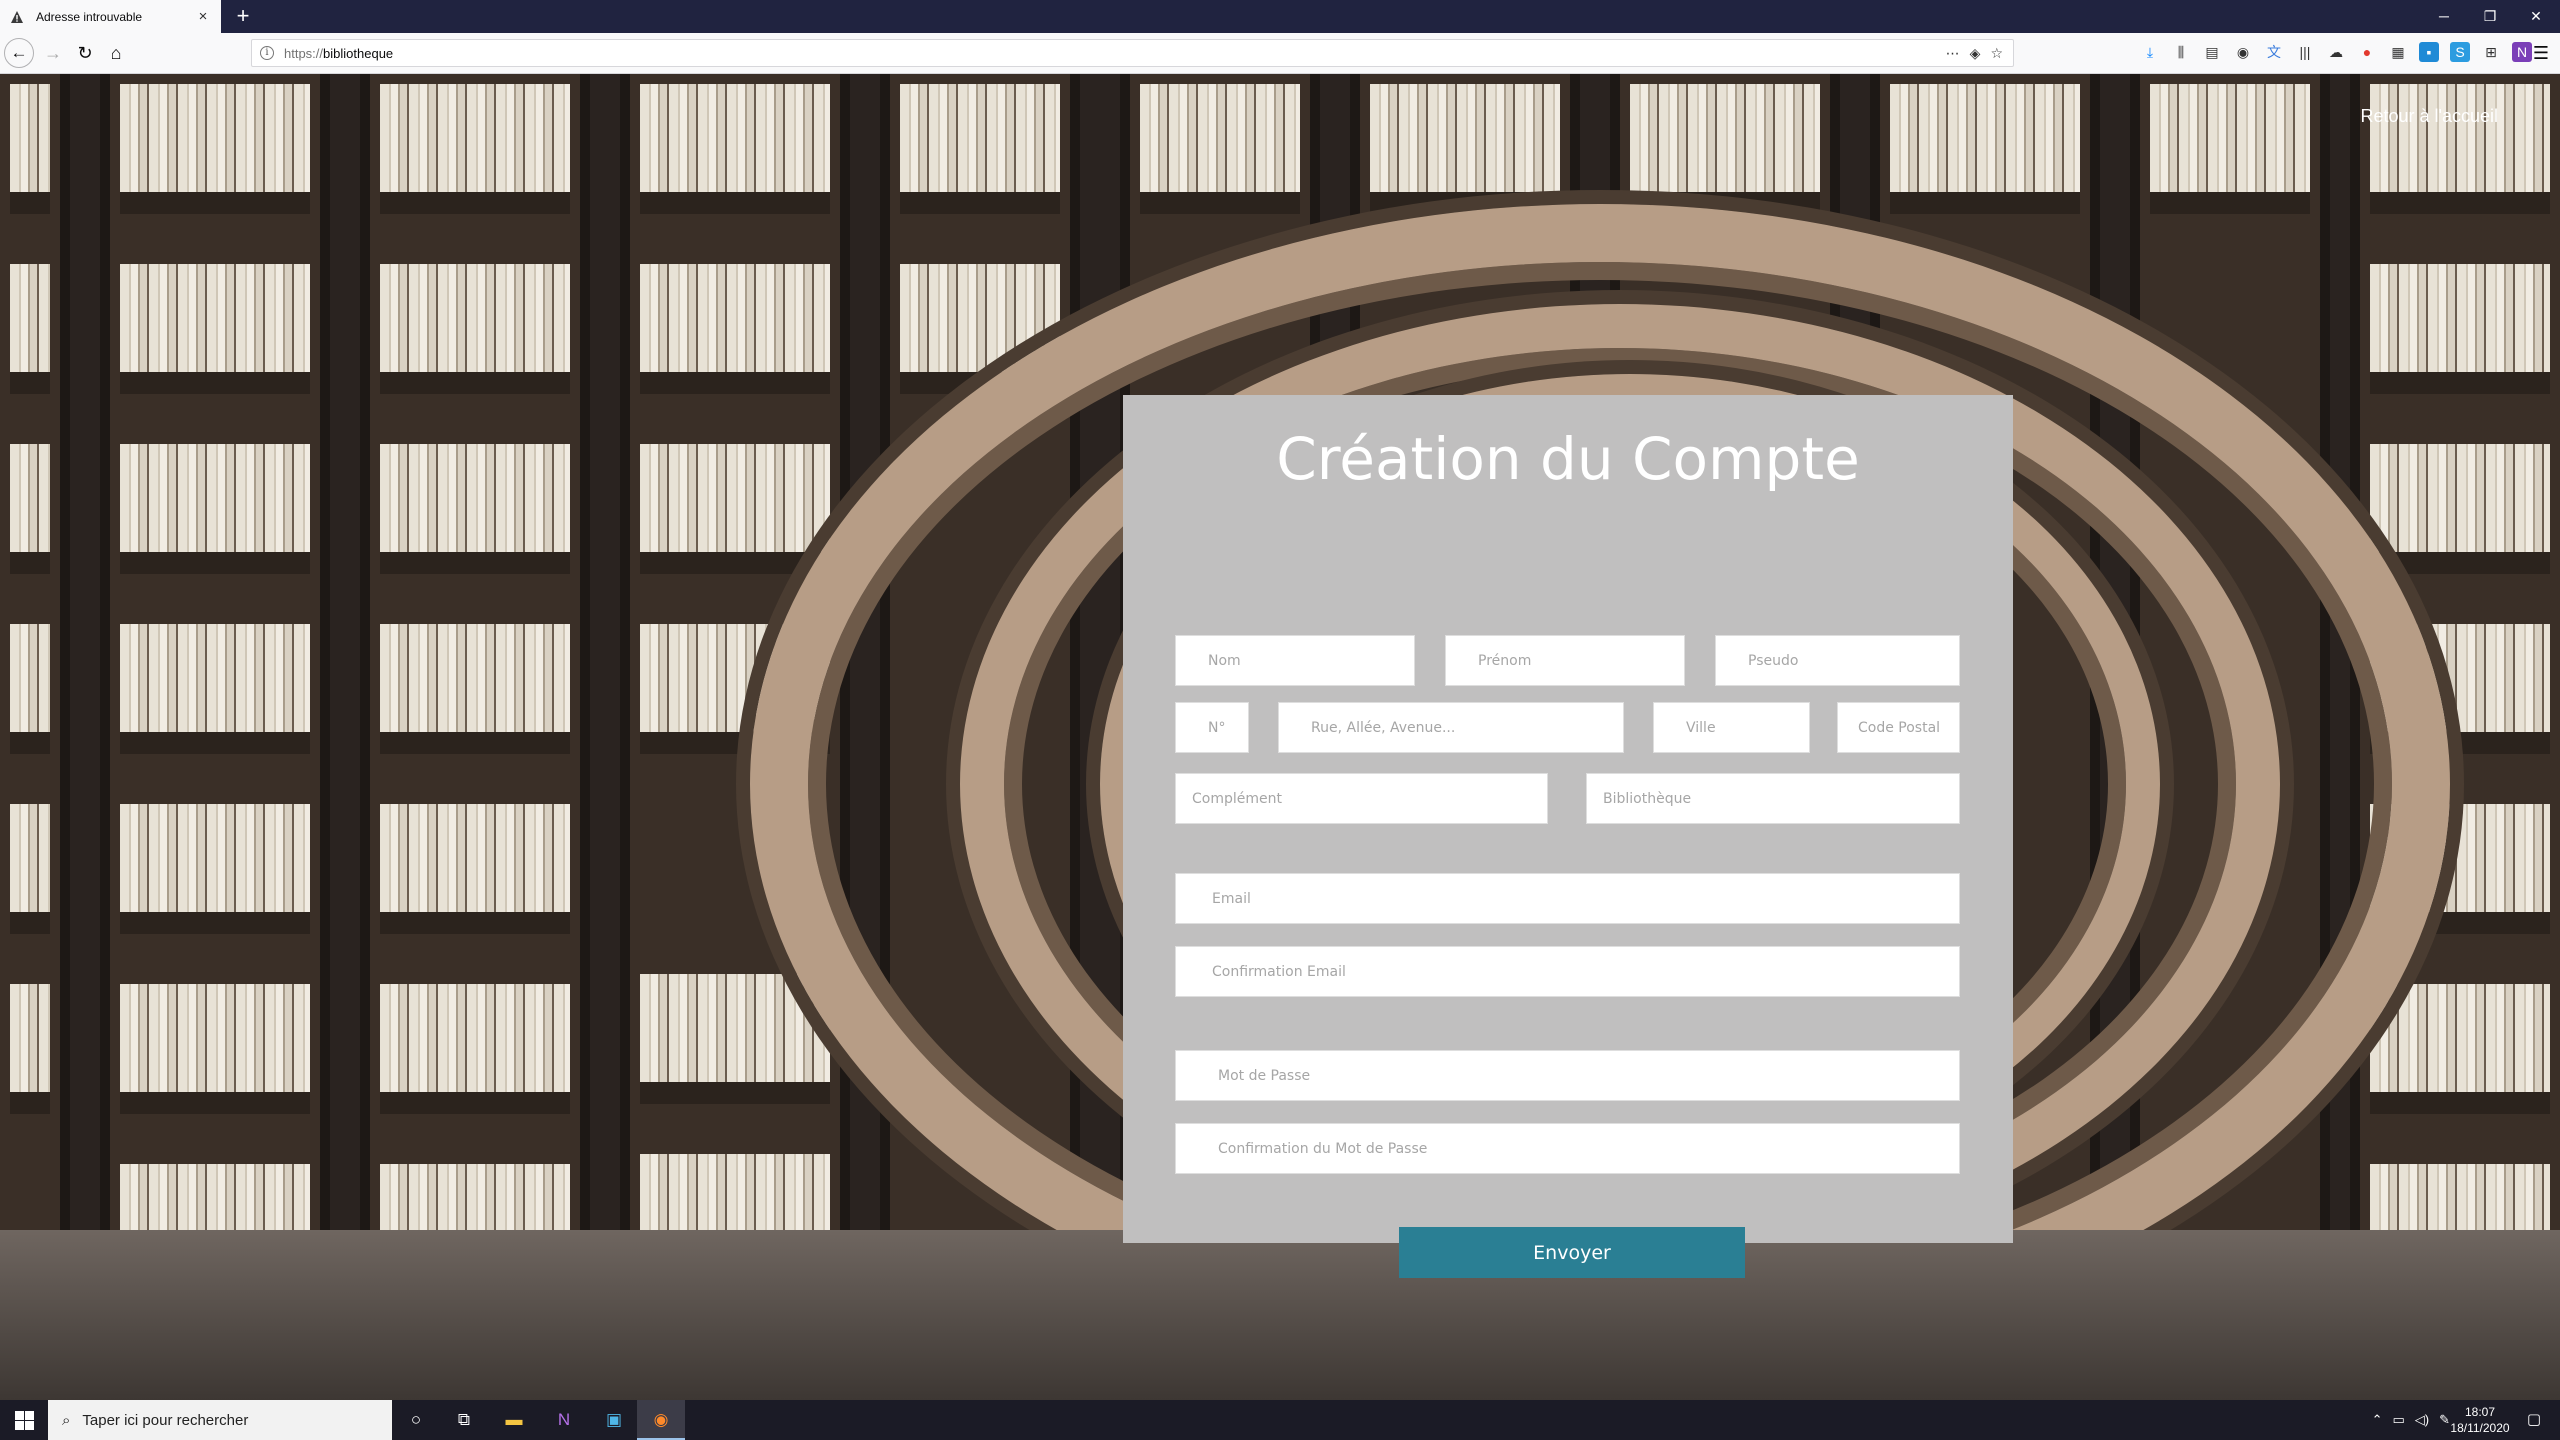  What do you see at coordinates (2212, 52) in the screenshot?
I see `sidebar-icon: ▤` at bounding box center [2212, 52].